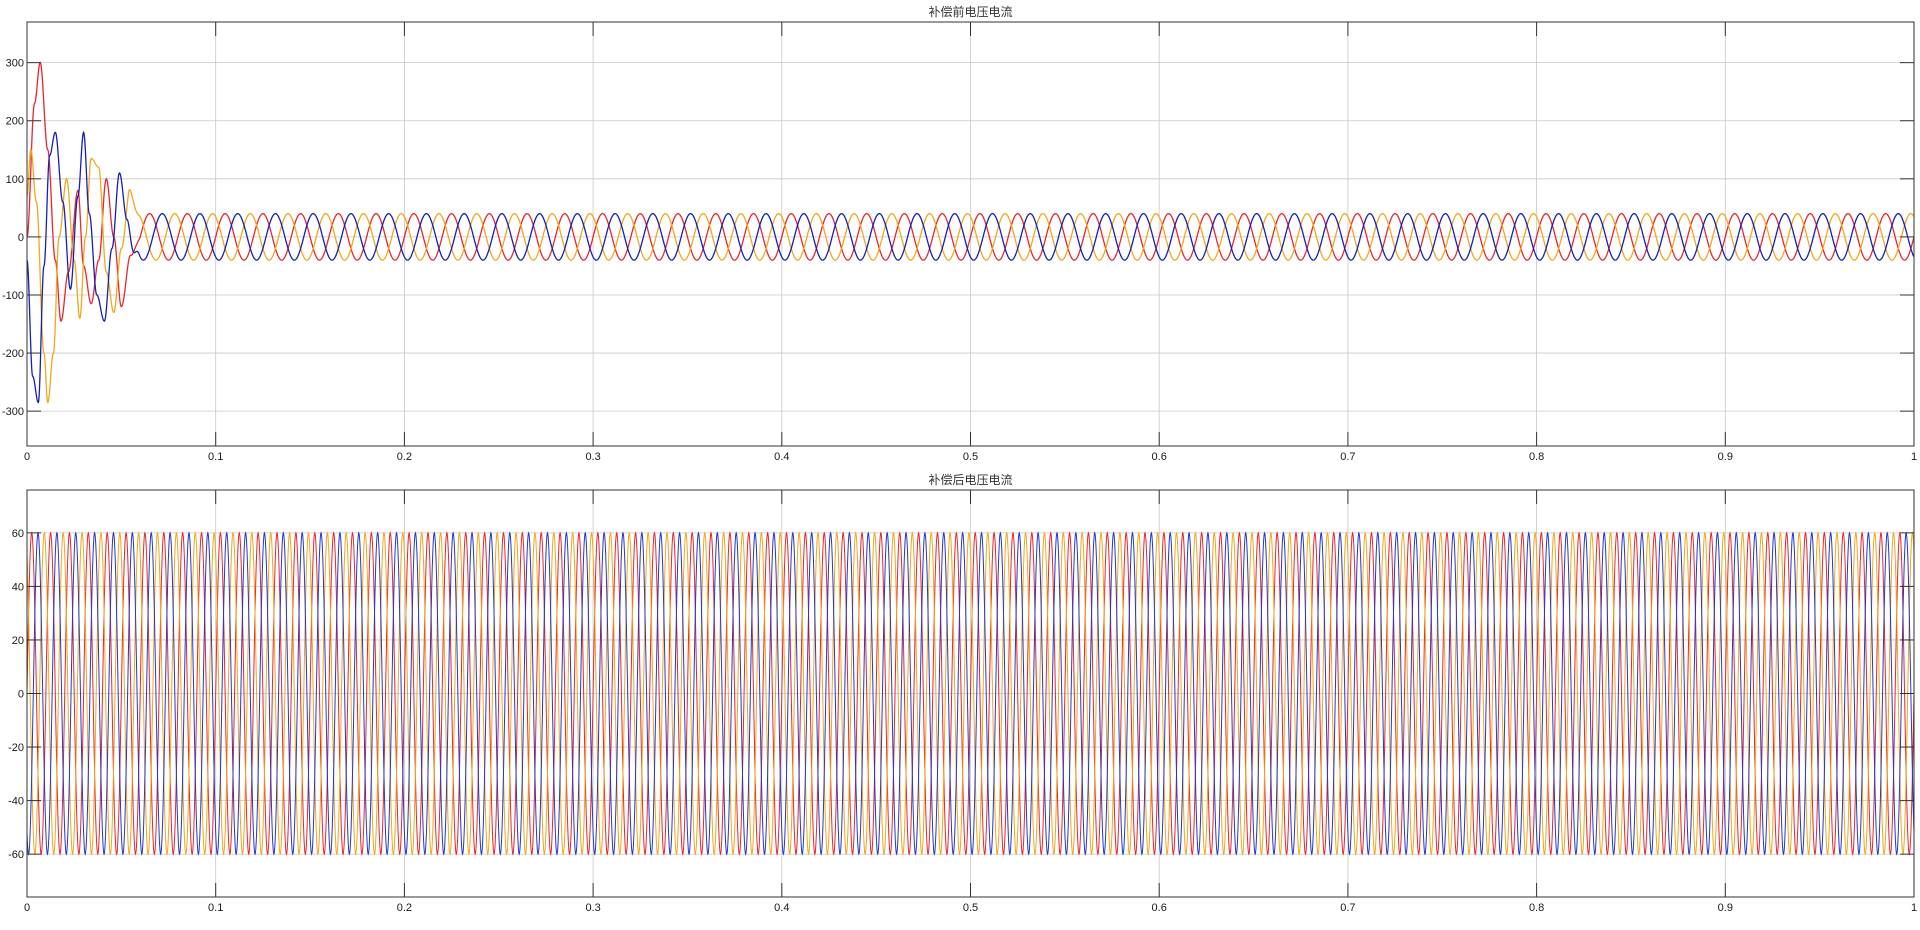 Image resolution: width=1920 pixels, height=930 pixels. What do you see at coordinates (18, 641) in the screenshot?
I see `y-tick-label: 20` at bounding box center [18, 641].